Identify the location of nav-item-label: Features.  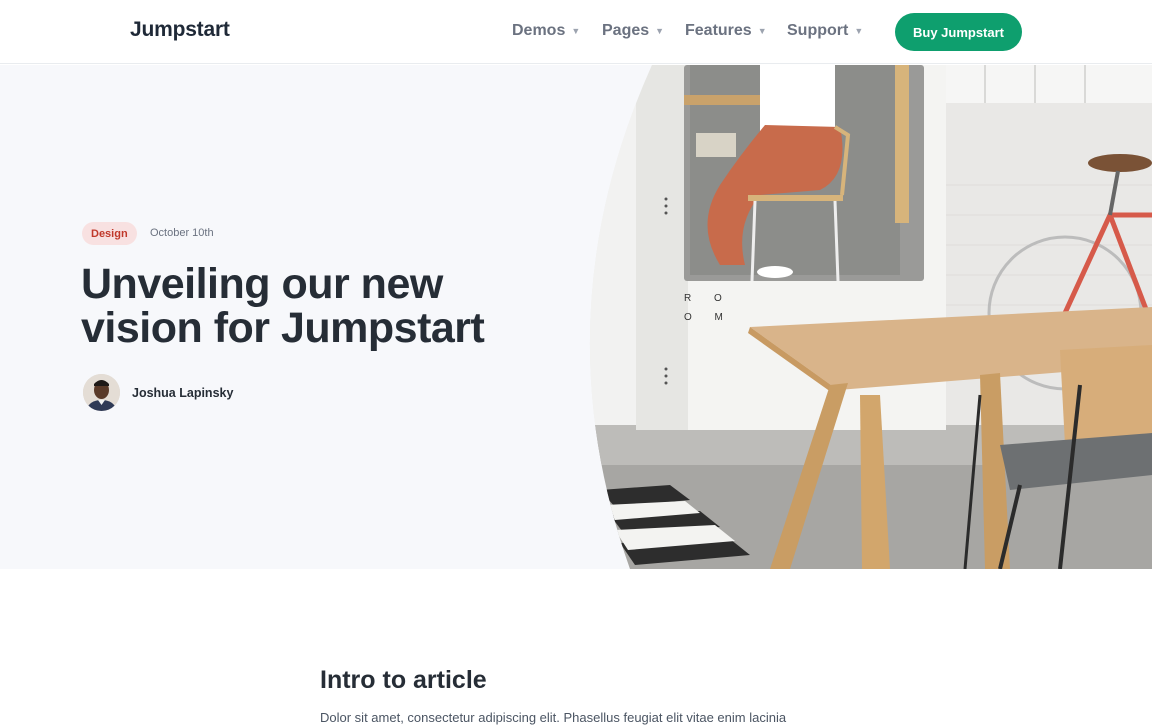
(718, 30).